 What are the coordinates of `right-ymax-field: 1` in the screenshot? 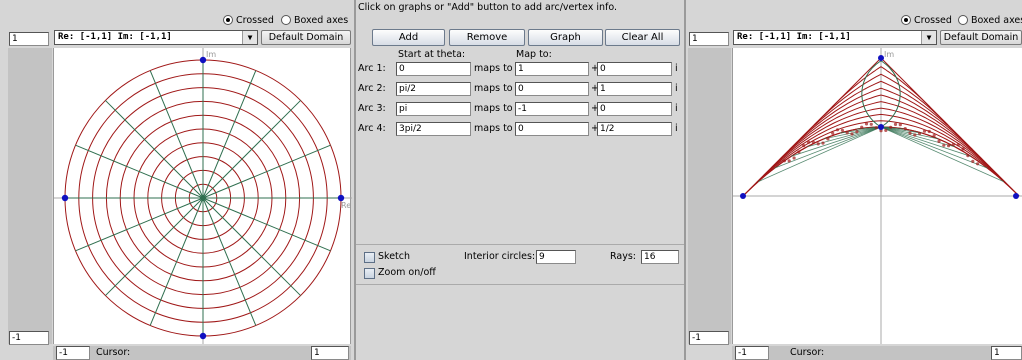 It's located at (709, 39).